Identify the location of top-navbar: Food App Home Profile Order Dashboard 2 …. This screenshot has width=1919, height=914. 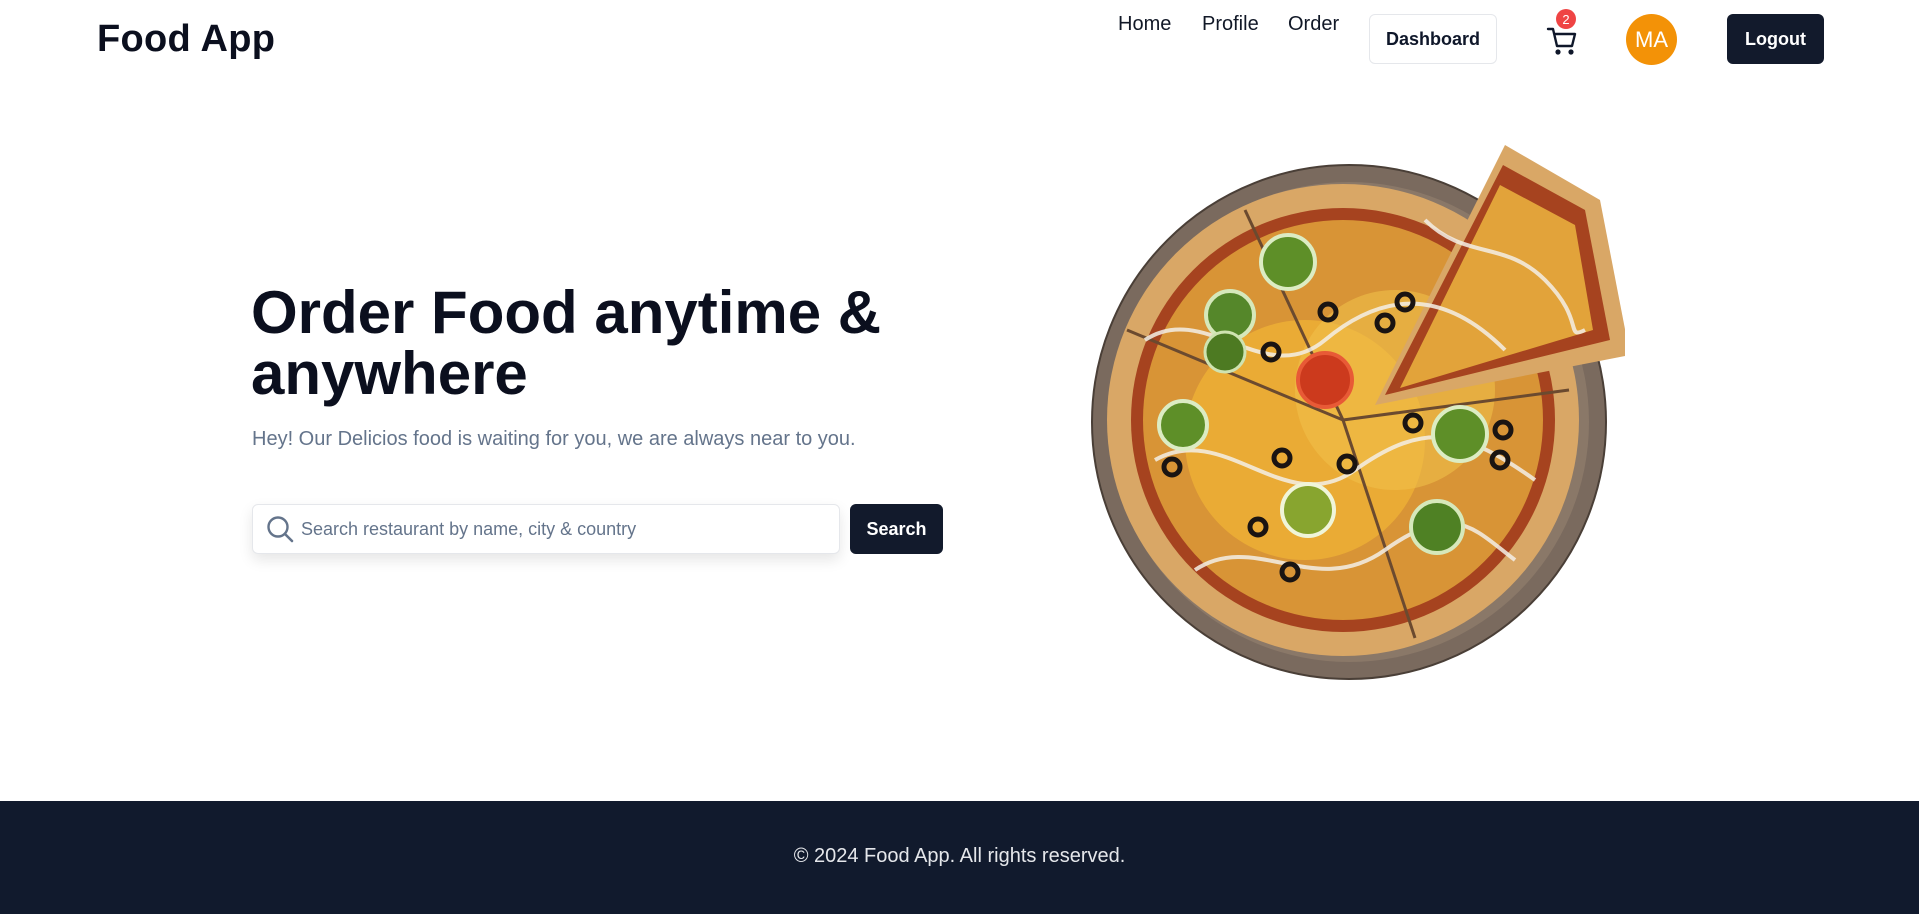
(959, 41).